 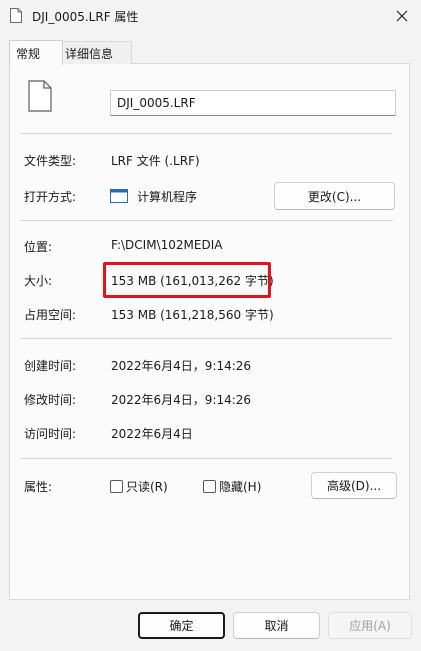 What do you see at coordinates (152, 434) in the screenshot?
I see `accessed-value: 2022年6月4日` at bounding box center [152, 434].